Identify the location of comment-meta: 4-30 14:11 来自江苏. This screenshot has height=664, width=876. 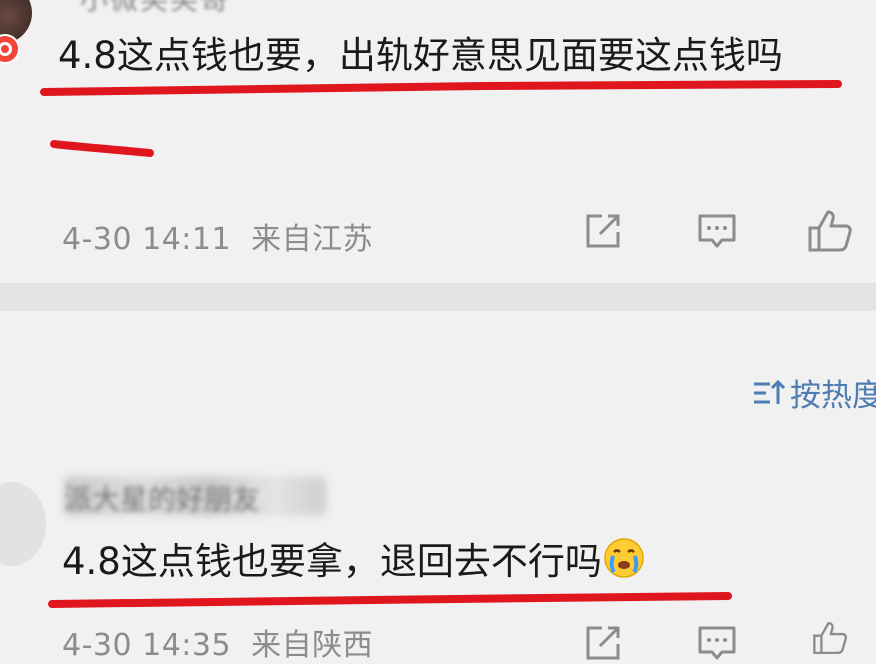
(217, 236).